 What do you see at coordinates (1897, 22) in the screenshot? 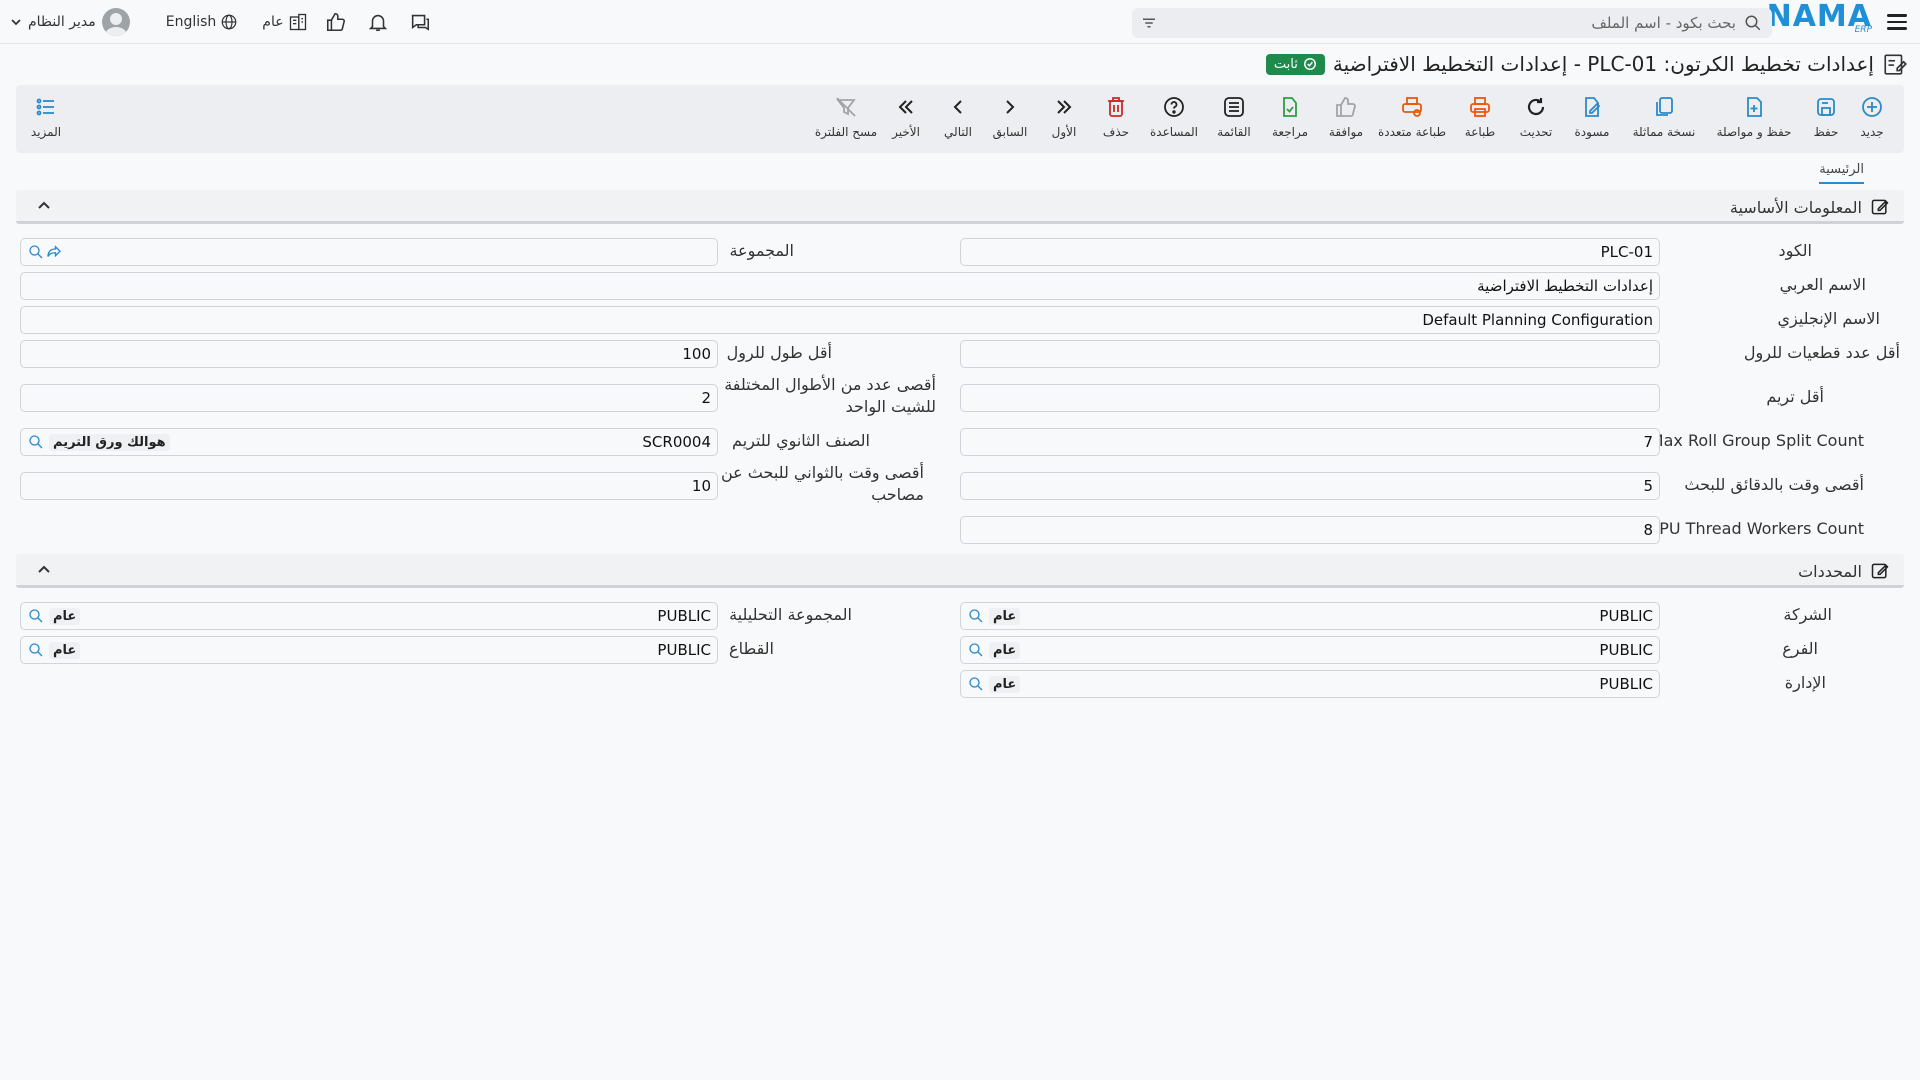
I see `menu-icon` at bounding box center [1897, 22].